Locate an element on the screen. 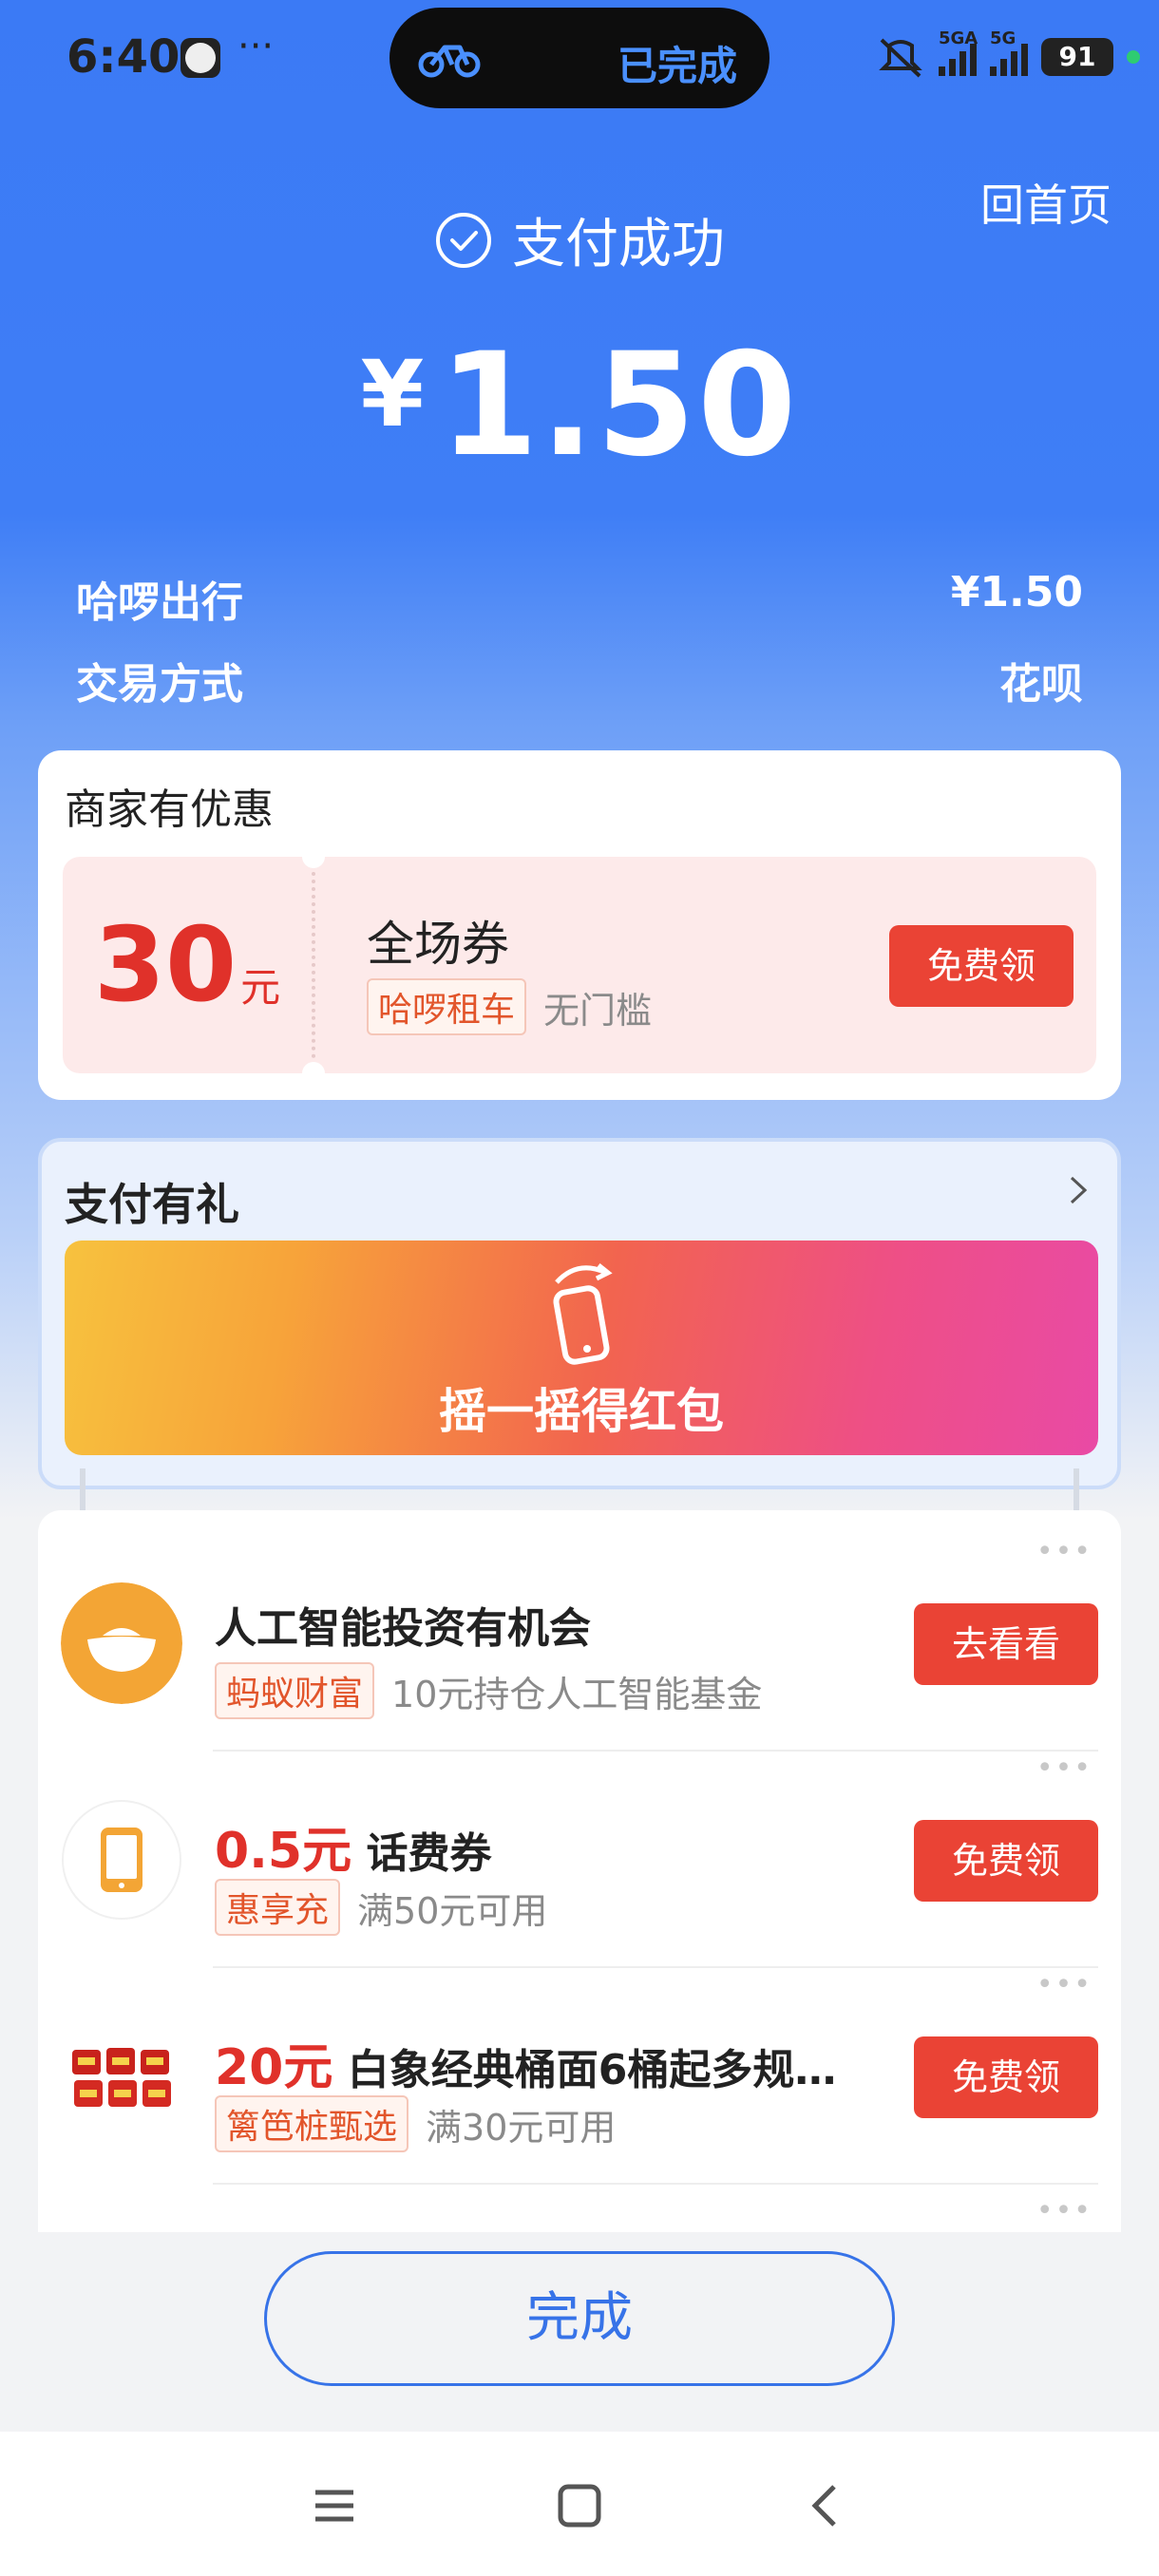 The image size is (1159, 2576). coupon-name: 全场券 is located at coordinates (438, 944).